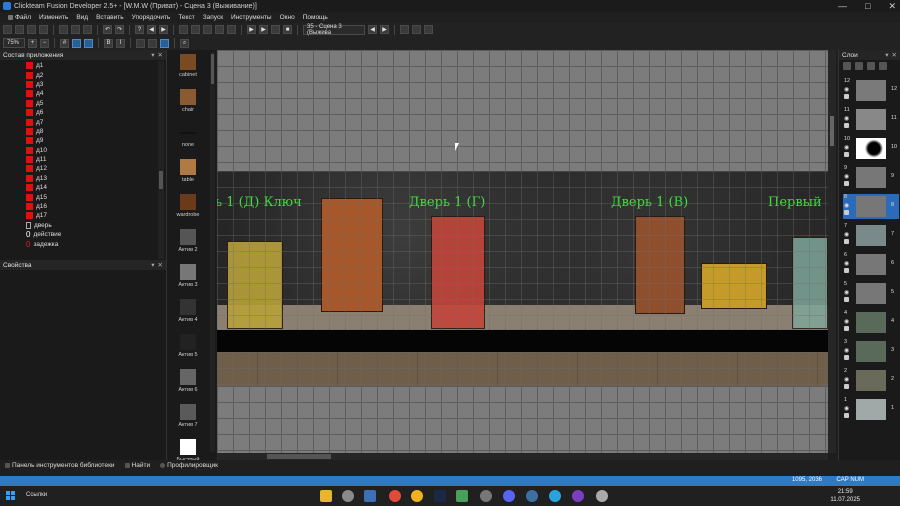 This screenshot has width=900, height=506. I want to click on tree-item: д14, so click(79, 187).